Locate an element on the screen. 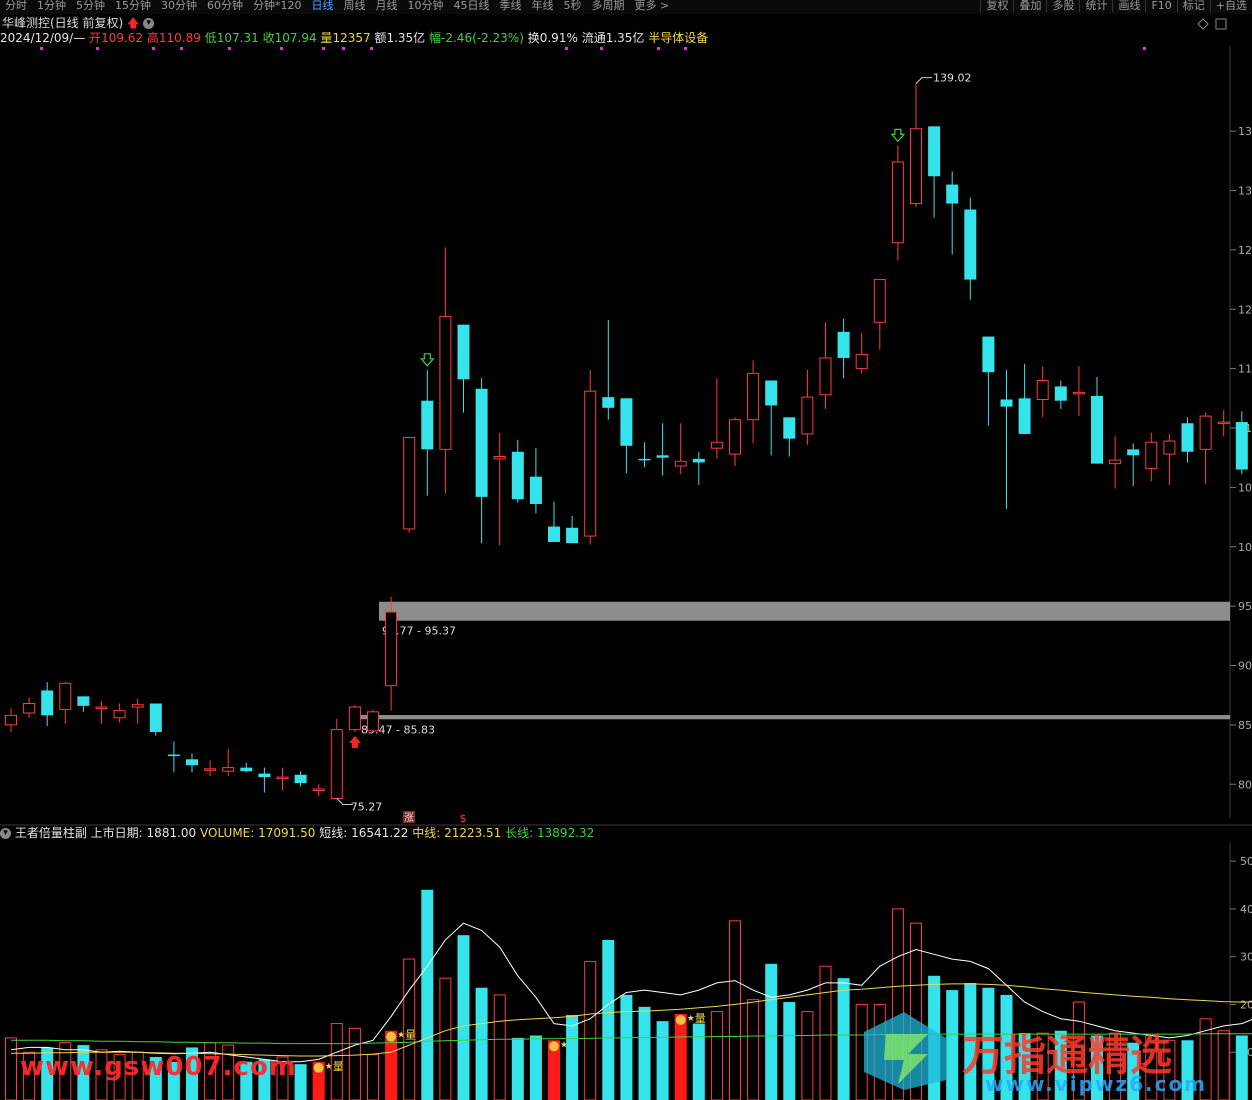 This screenshot has width=1252, height=1100. price-tick-label-1: 85 is located at coordinates (1245, 725).